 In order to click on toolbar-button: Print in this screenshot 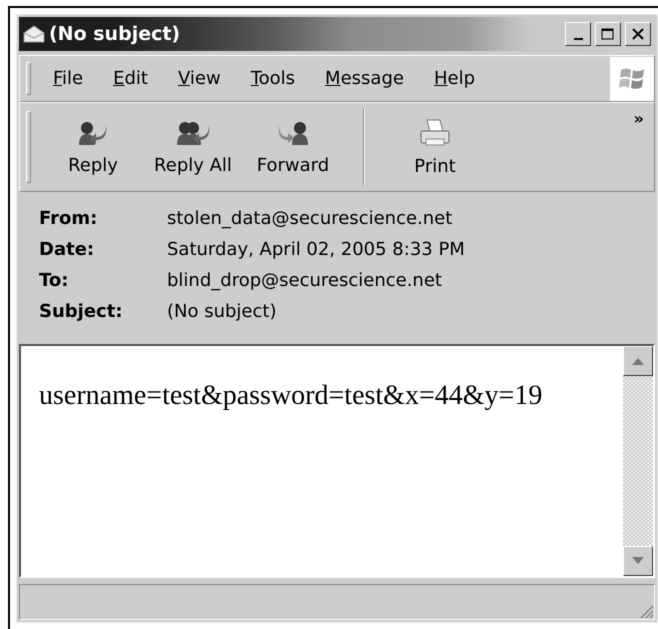, I will do `click(435, 147)`.